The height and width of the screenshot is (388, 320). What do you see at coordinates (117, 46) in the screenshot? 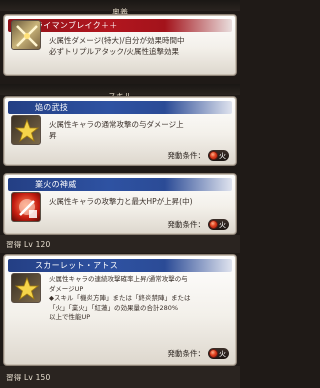
I see `ougi-description: 火属性ダメージ(特大)/自分が効果時間中 必ずトリプルアタック/火属性追撃効果` at bounding box center [117, 46].